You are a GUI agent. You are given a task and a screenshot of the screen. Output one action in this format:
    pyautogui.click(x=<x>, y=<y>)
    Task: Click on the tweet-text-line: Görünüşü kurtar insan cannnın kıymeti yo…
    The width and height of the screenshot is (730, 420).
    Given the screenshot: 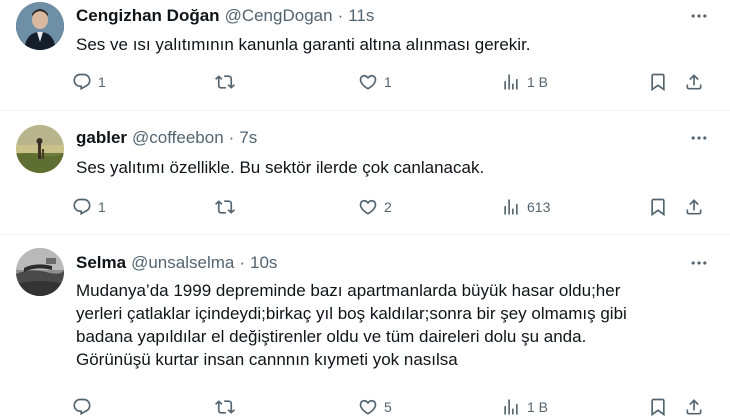 What is the action you would take?
    pyautogui.click(x=267, y=359)
    